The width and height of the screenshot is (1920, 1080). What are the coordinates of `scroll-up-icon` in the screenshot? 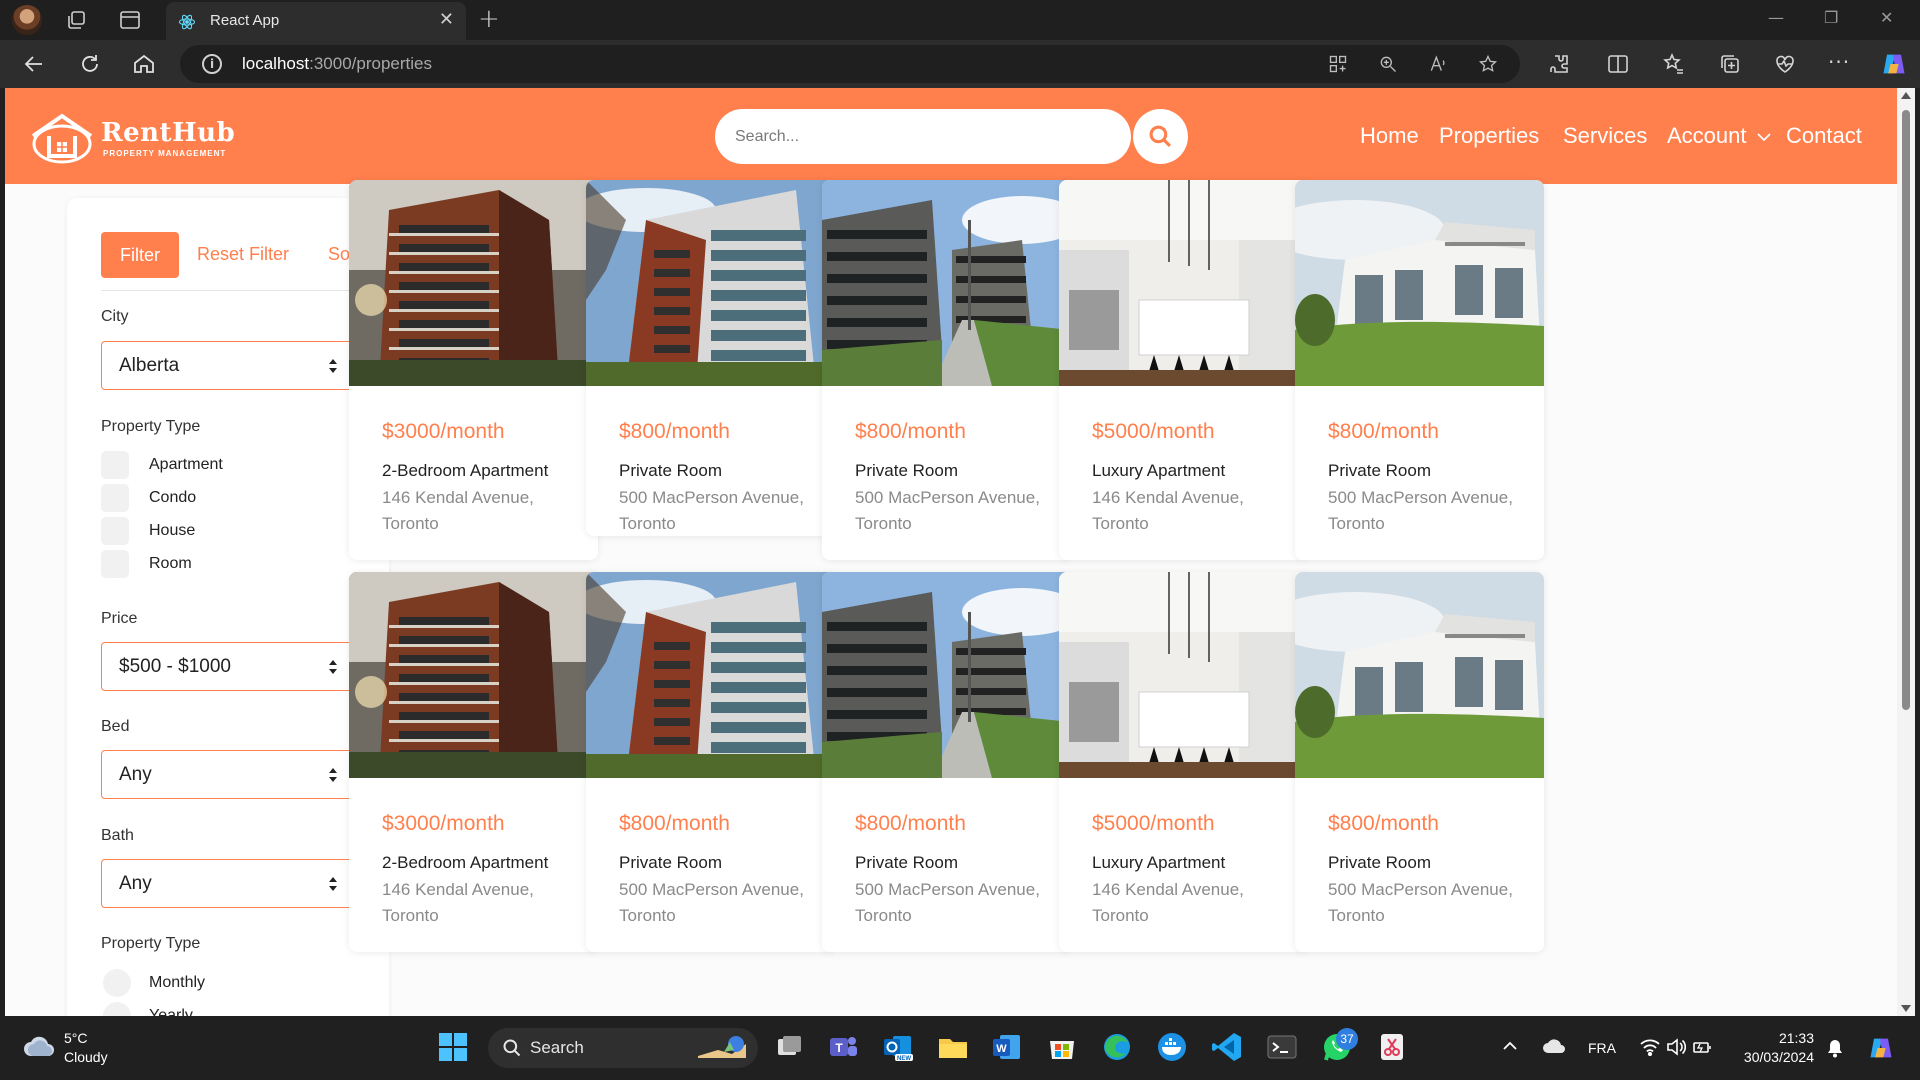 It's located at (1906, 95).